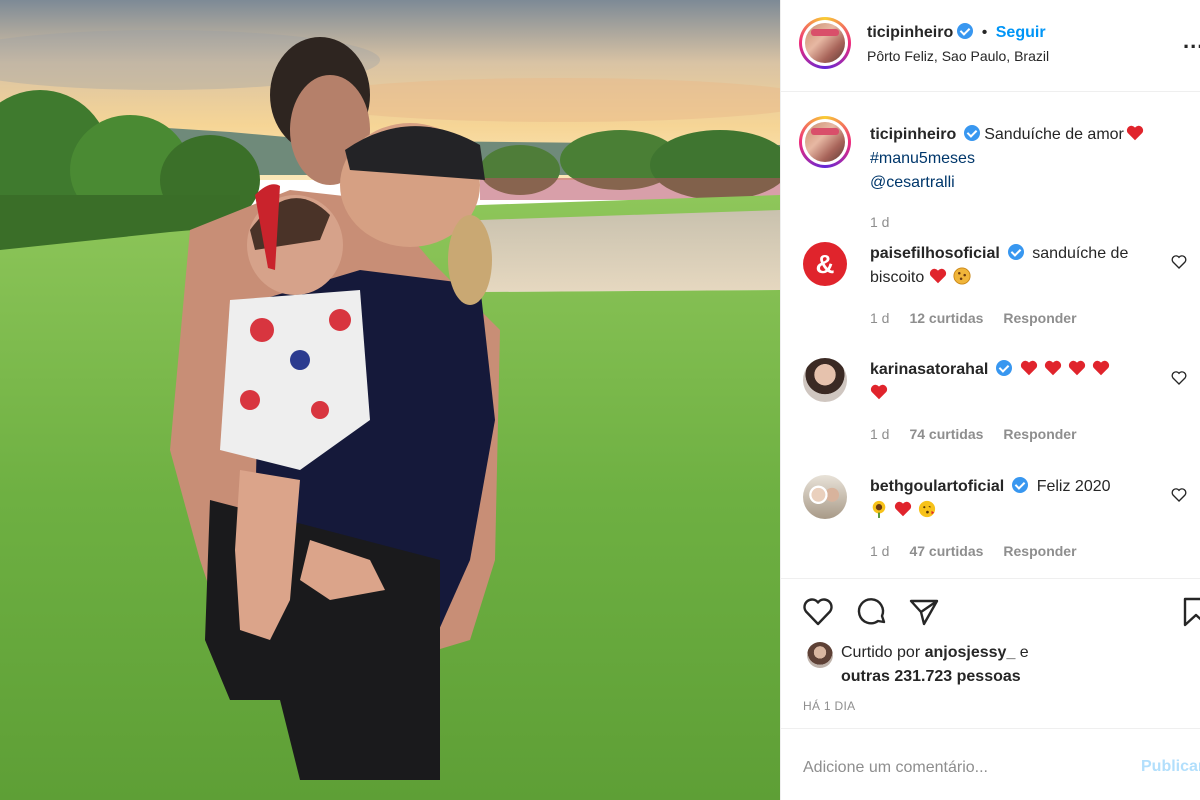 The image size is (1200, 800). I want to click on location-link: Pôrto Feliz, Sao Paulo, Brazil, so click(958, 56).